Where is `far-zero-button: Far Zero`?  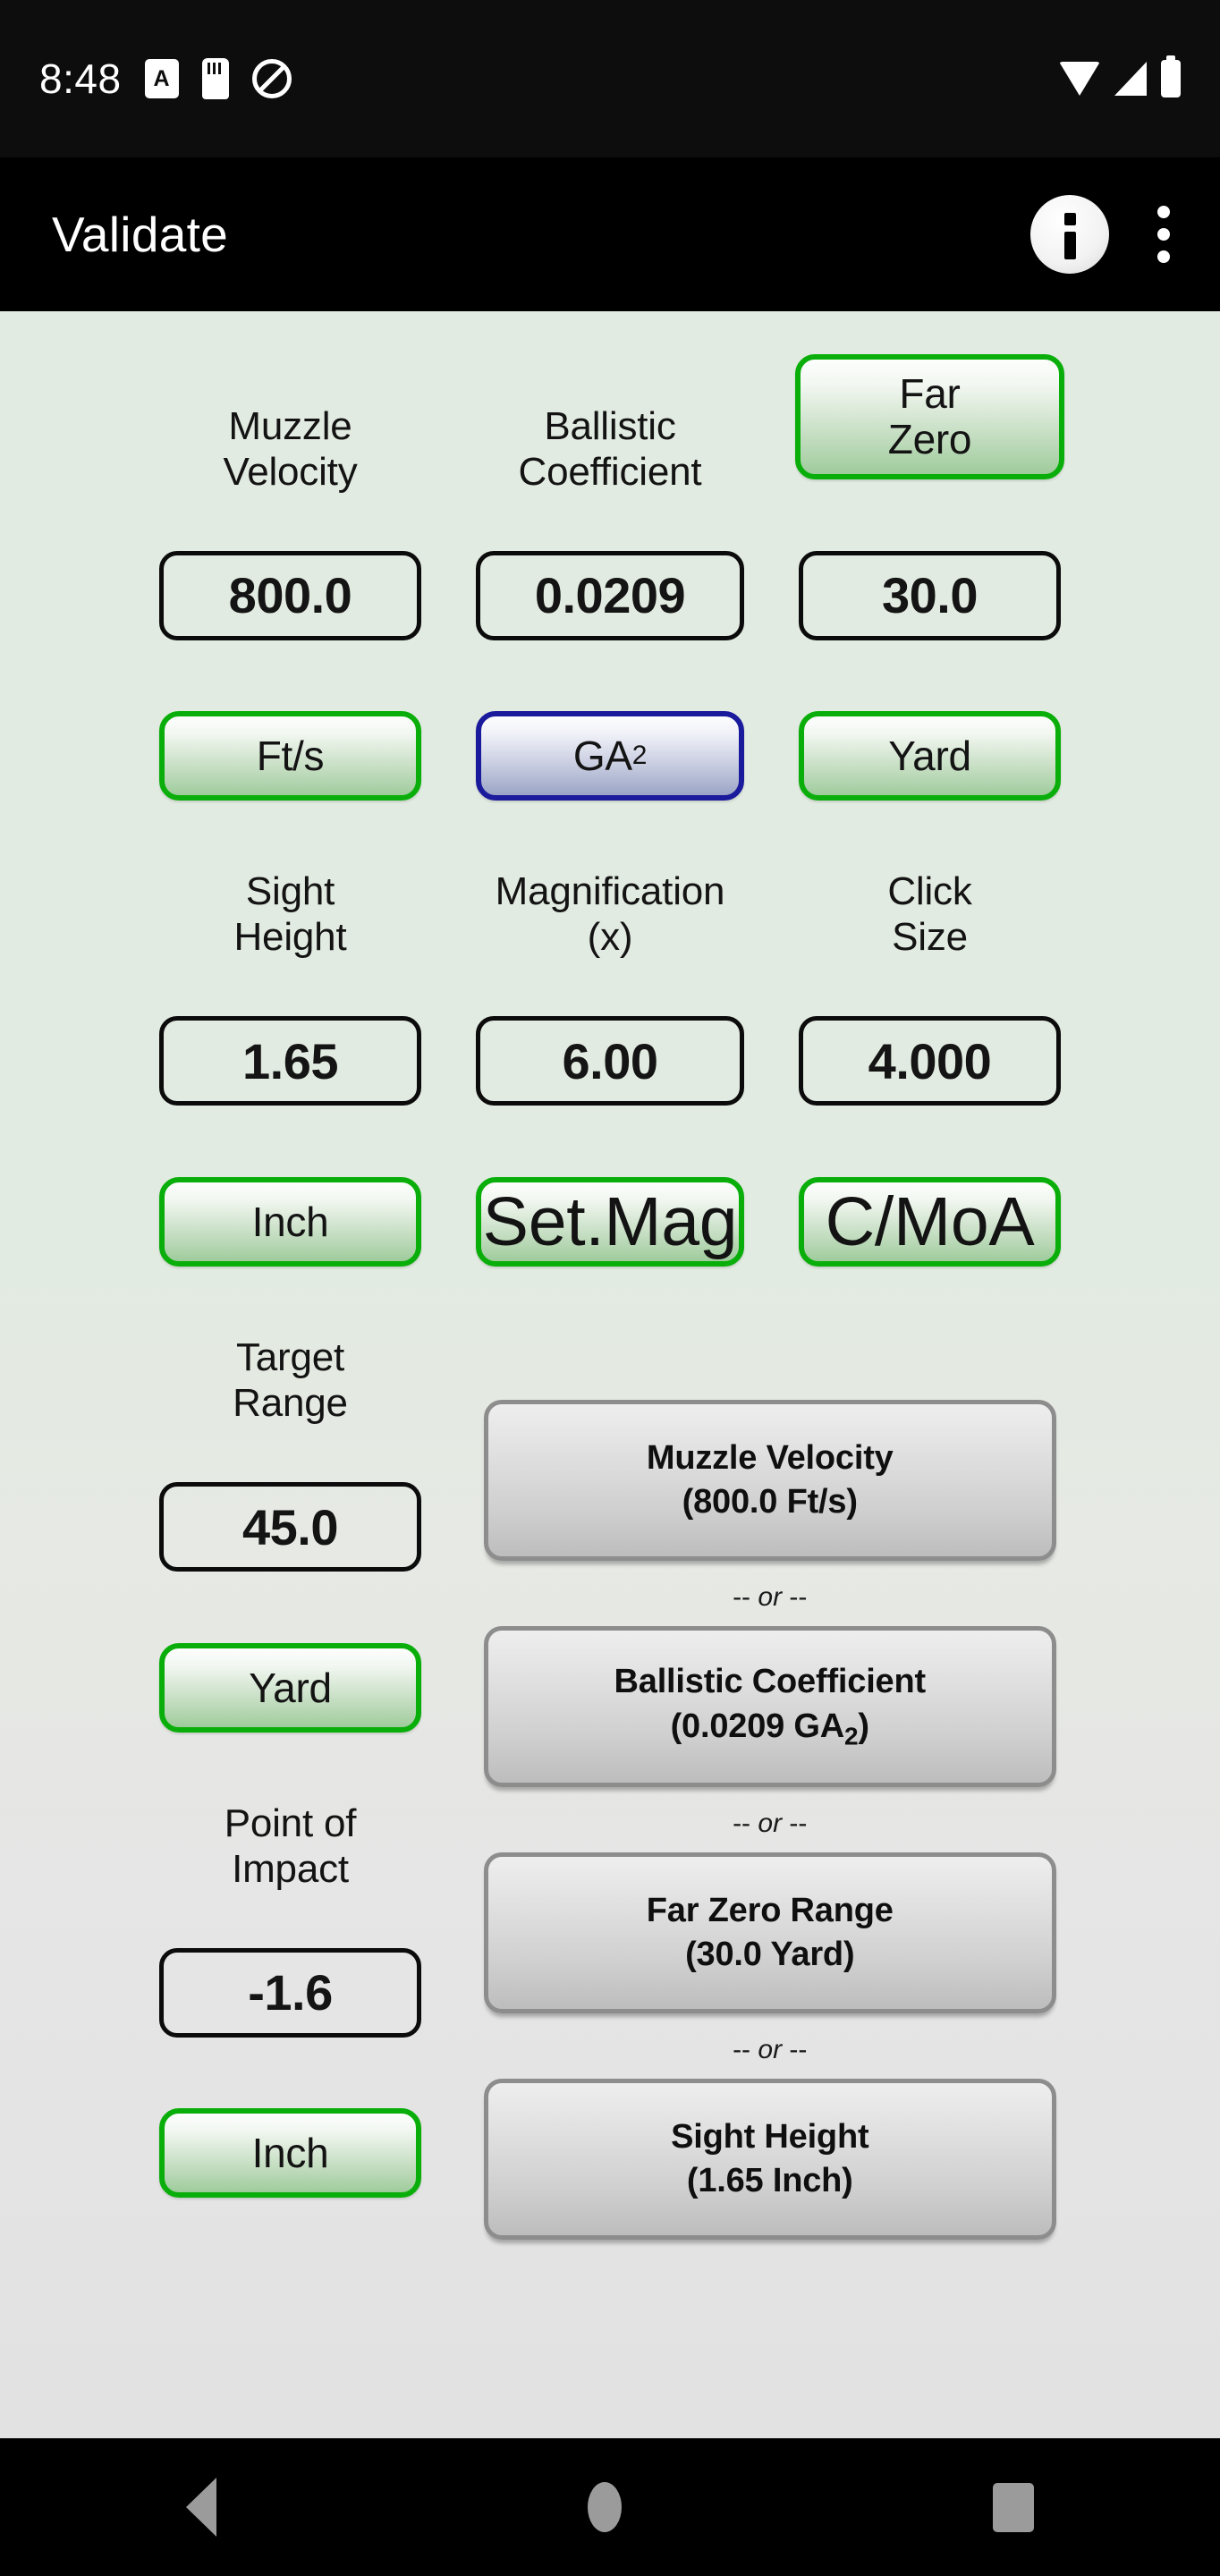
far-zero-button: Far Zero is located at coordinates (929, 416).